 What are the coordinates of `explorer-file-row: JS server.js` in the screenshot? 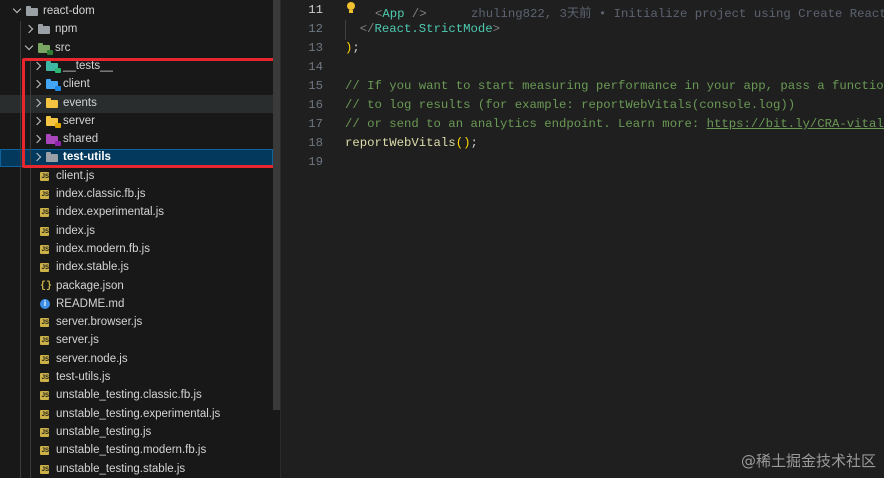 It's located at (136, 341).